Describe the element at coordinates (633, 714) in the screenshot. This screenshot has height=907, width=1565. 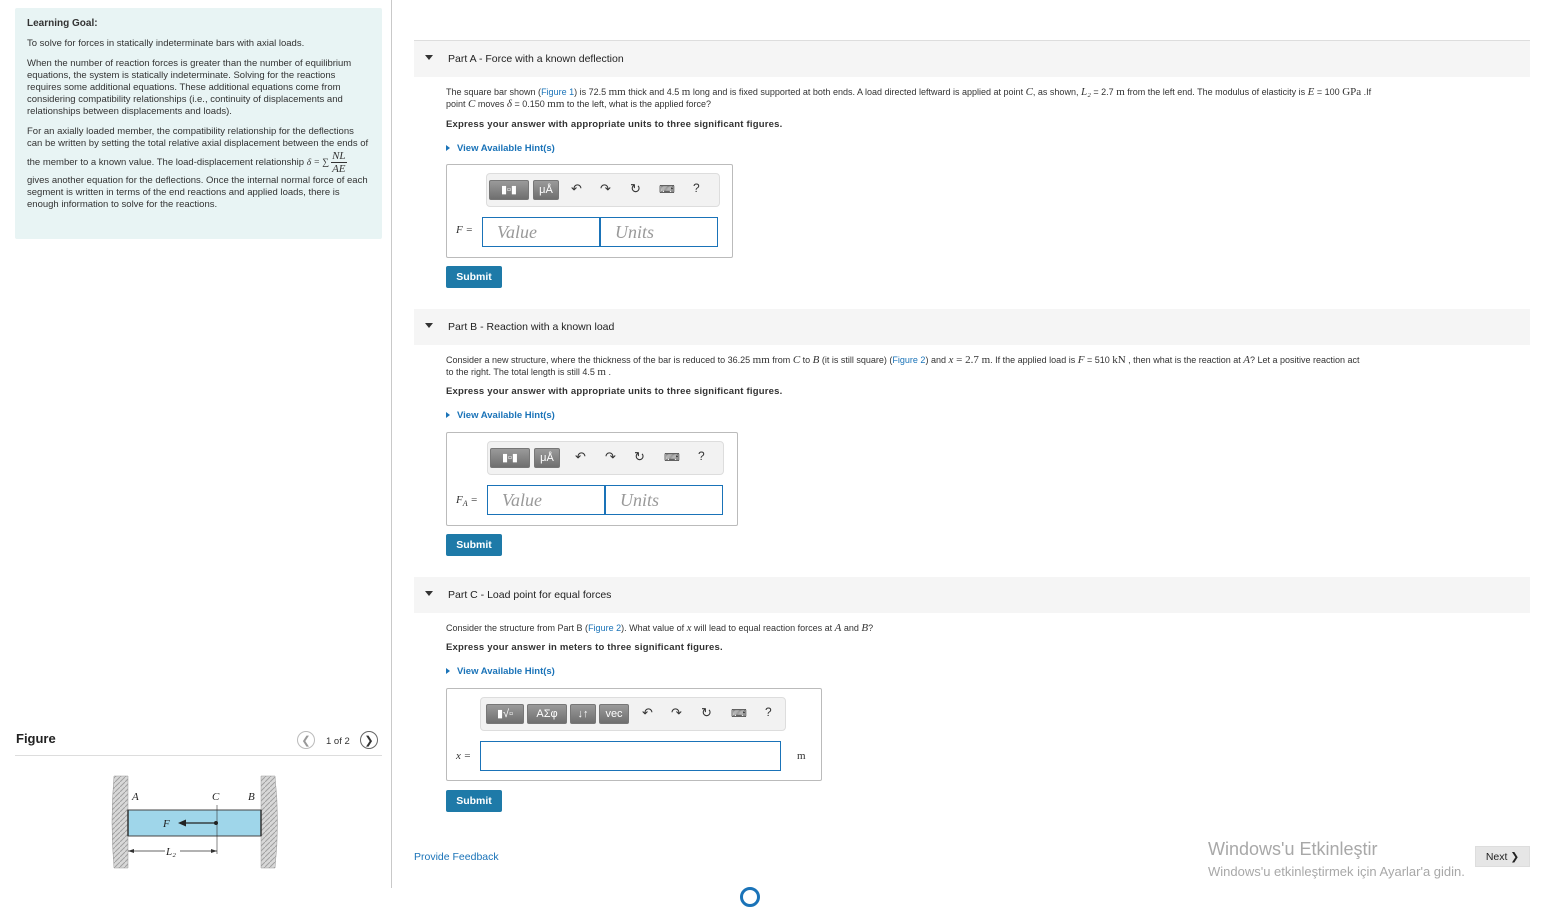
I see `math-toolbar: ▮√▫ ΑΣφ ↓↑ vec ↶ ↷ ↻ ⌨ ?` at that location.